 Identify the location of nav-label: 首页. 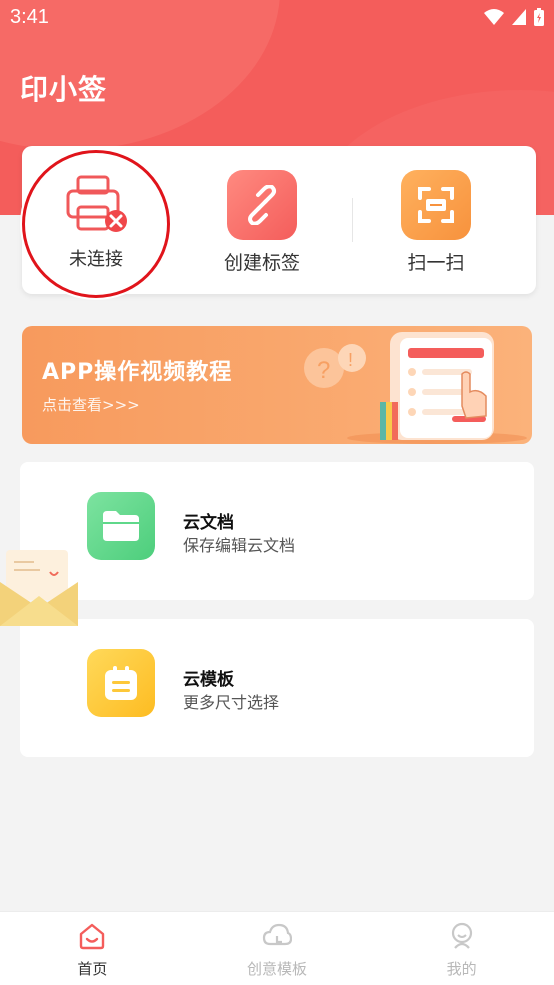
(92, 969).